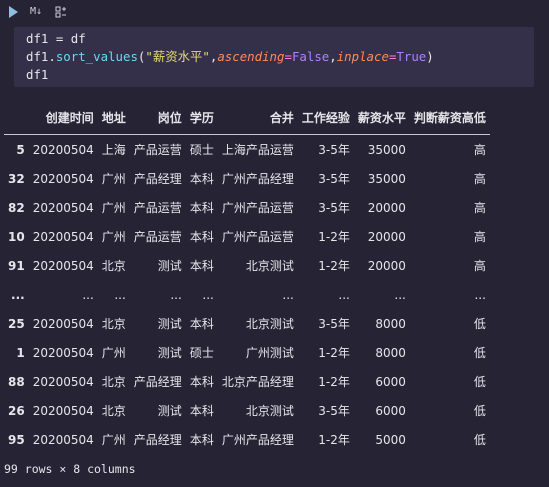 The width and height of the screenshot is (549, 487). I want to click on row-index: 82, so click(16, 207).